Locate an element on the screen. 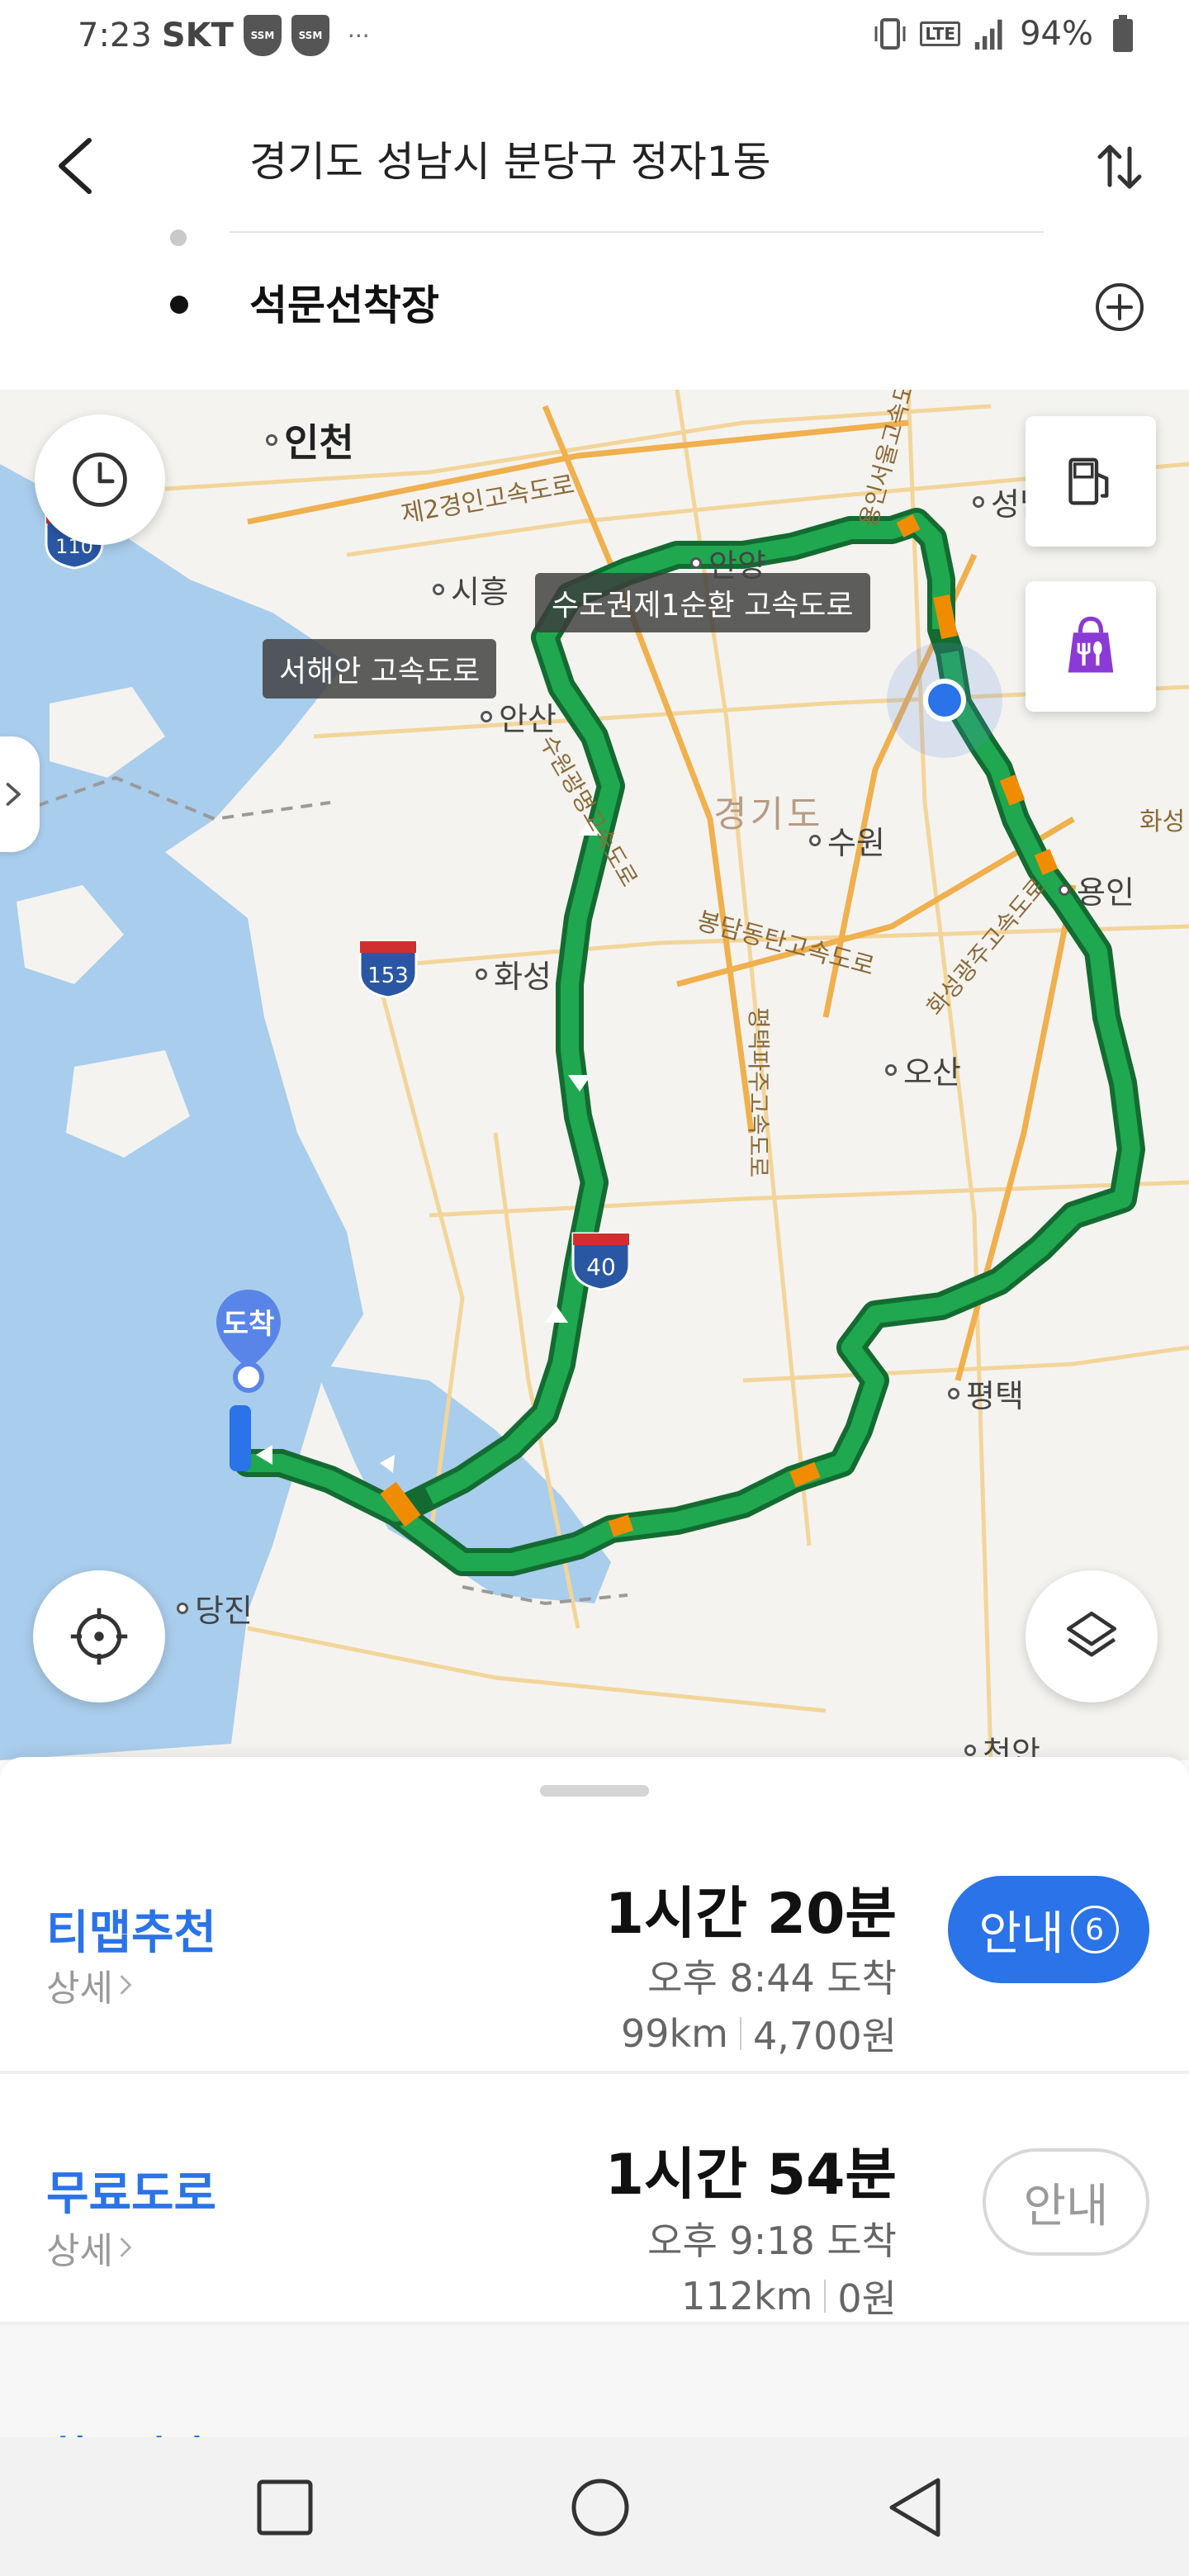  more-route-options: 최소시간 is located at coordinates (594, 2383).